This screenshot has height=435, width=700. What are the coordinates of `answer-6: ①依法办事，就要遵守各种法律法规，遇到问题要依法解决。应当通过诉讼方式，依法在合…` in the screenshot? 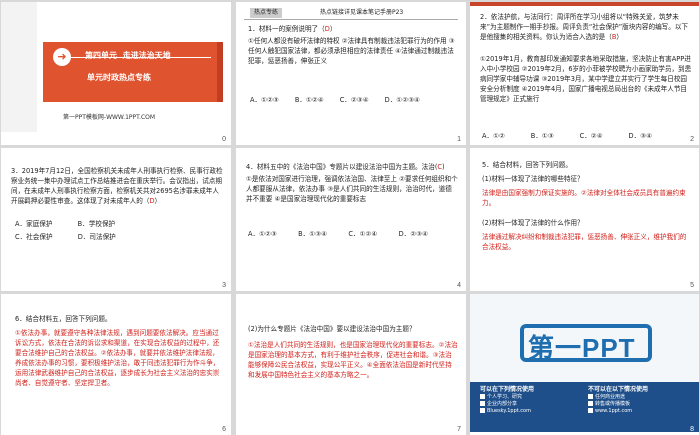 It's located at (117, 358).